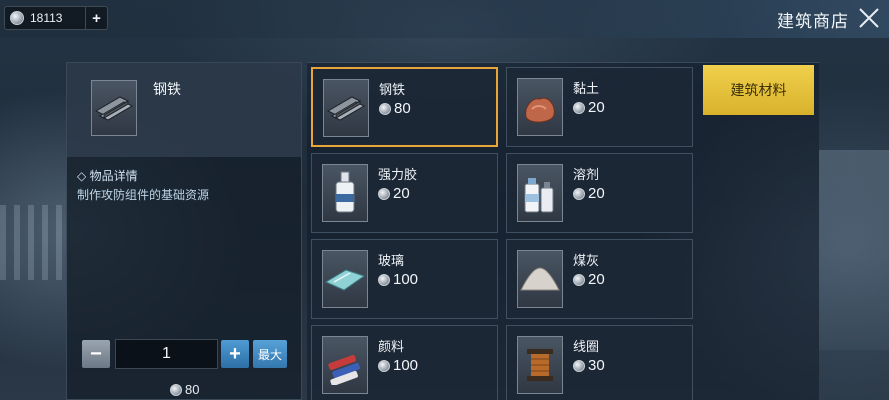 The height and width of the screenshot is (400, 889). I want to click on close-icon, so click(869, 18).